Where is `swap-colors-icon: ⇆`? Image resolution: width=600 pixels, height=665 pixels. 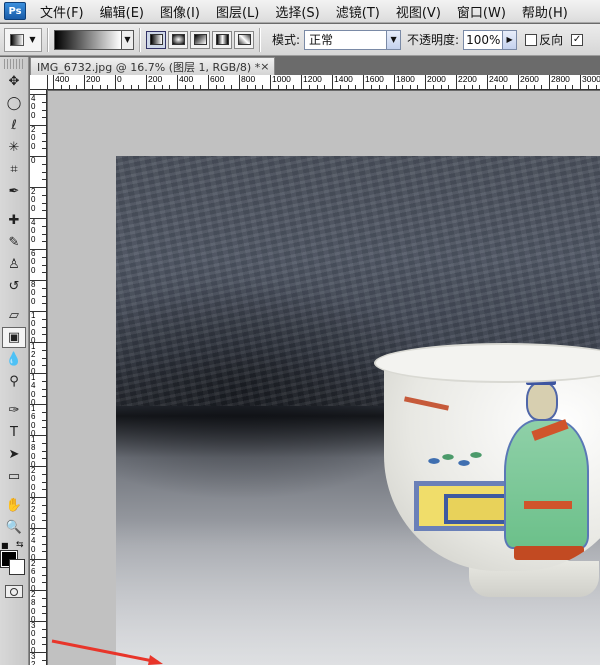 swap-colors-icon: ⇆ is located at coordinates (20, 545).